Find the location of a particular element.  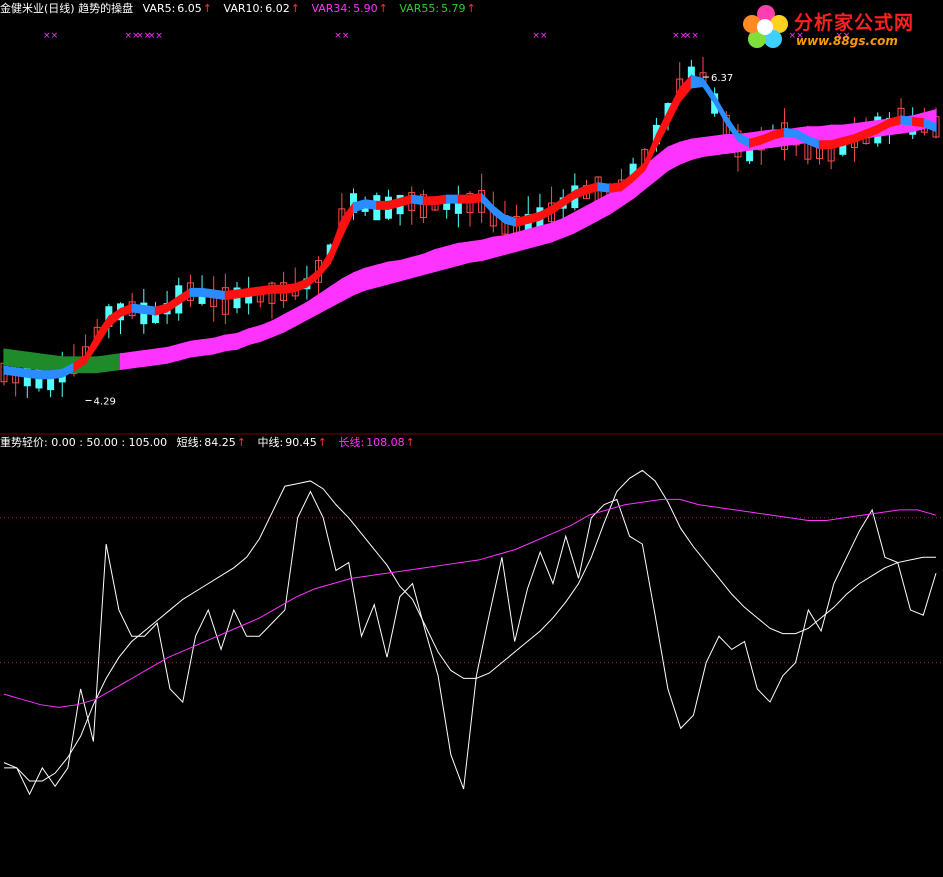

var5-arrow-icon: ↑ is located at coordinates (207, 8).